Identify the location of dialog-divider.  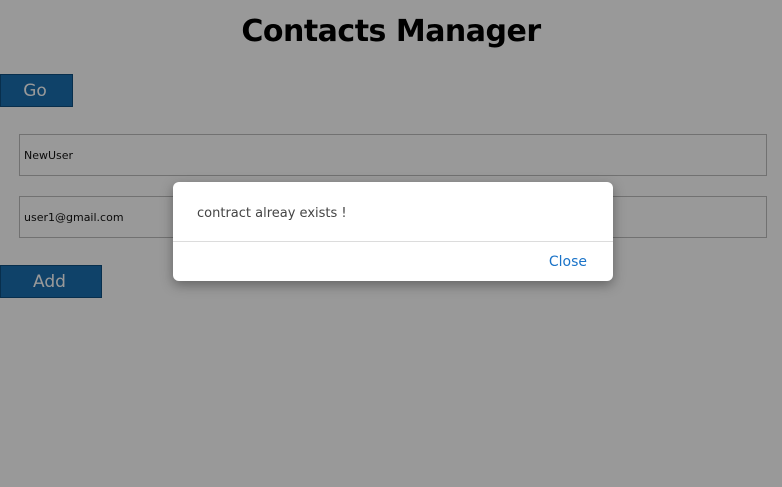
(393, 241).